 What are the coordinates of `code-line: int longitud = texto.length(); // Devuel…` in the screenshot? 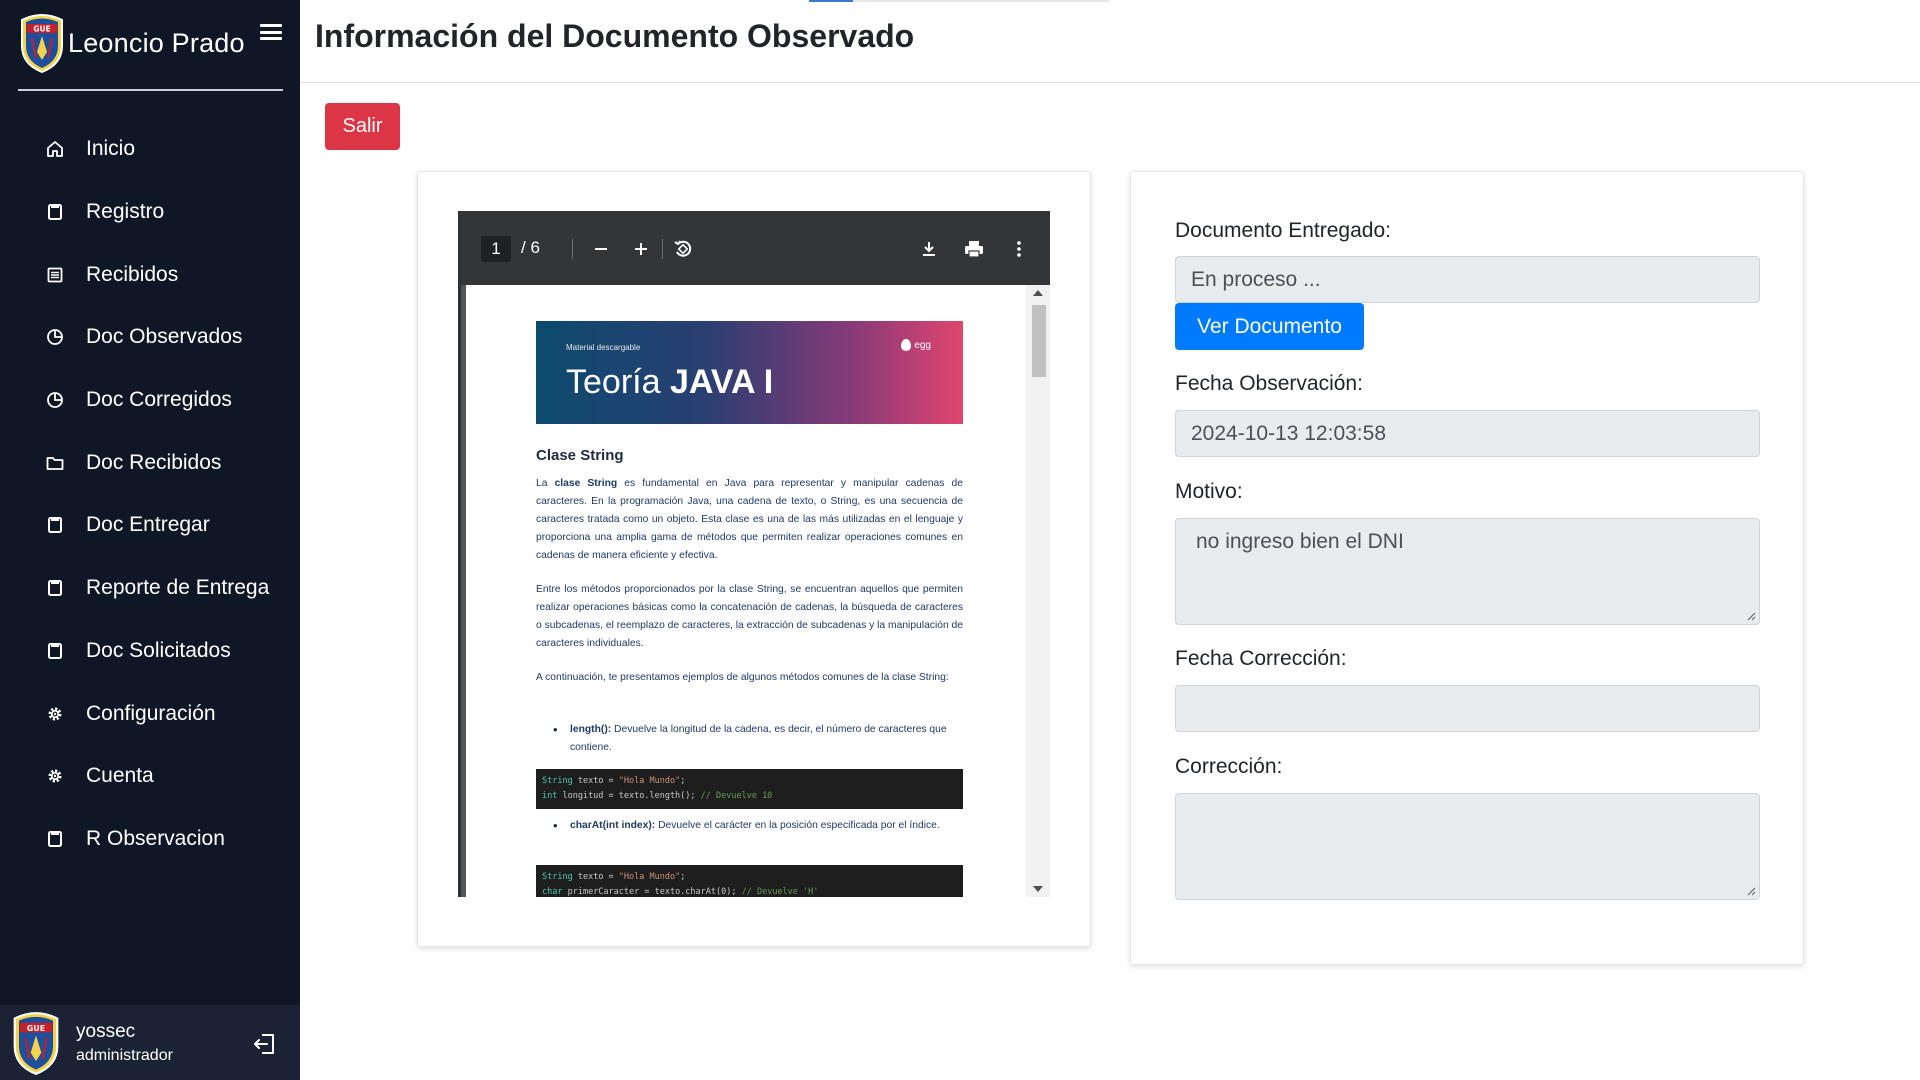 It's located at (749, 796).